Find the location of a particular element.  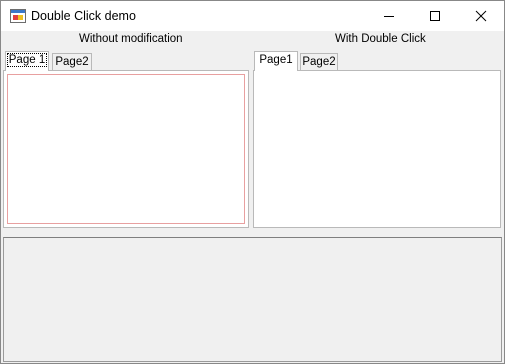

app-icon is located at coordinates (18, 16).